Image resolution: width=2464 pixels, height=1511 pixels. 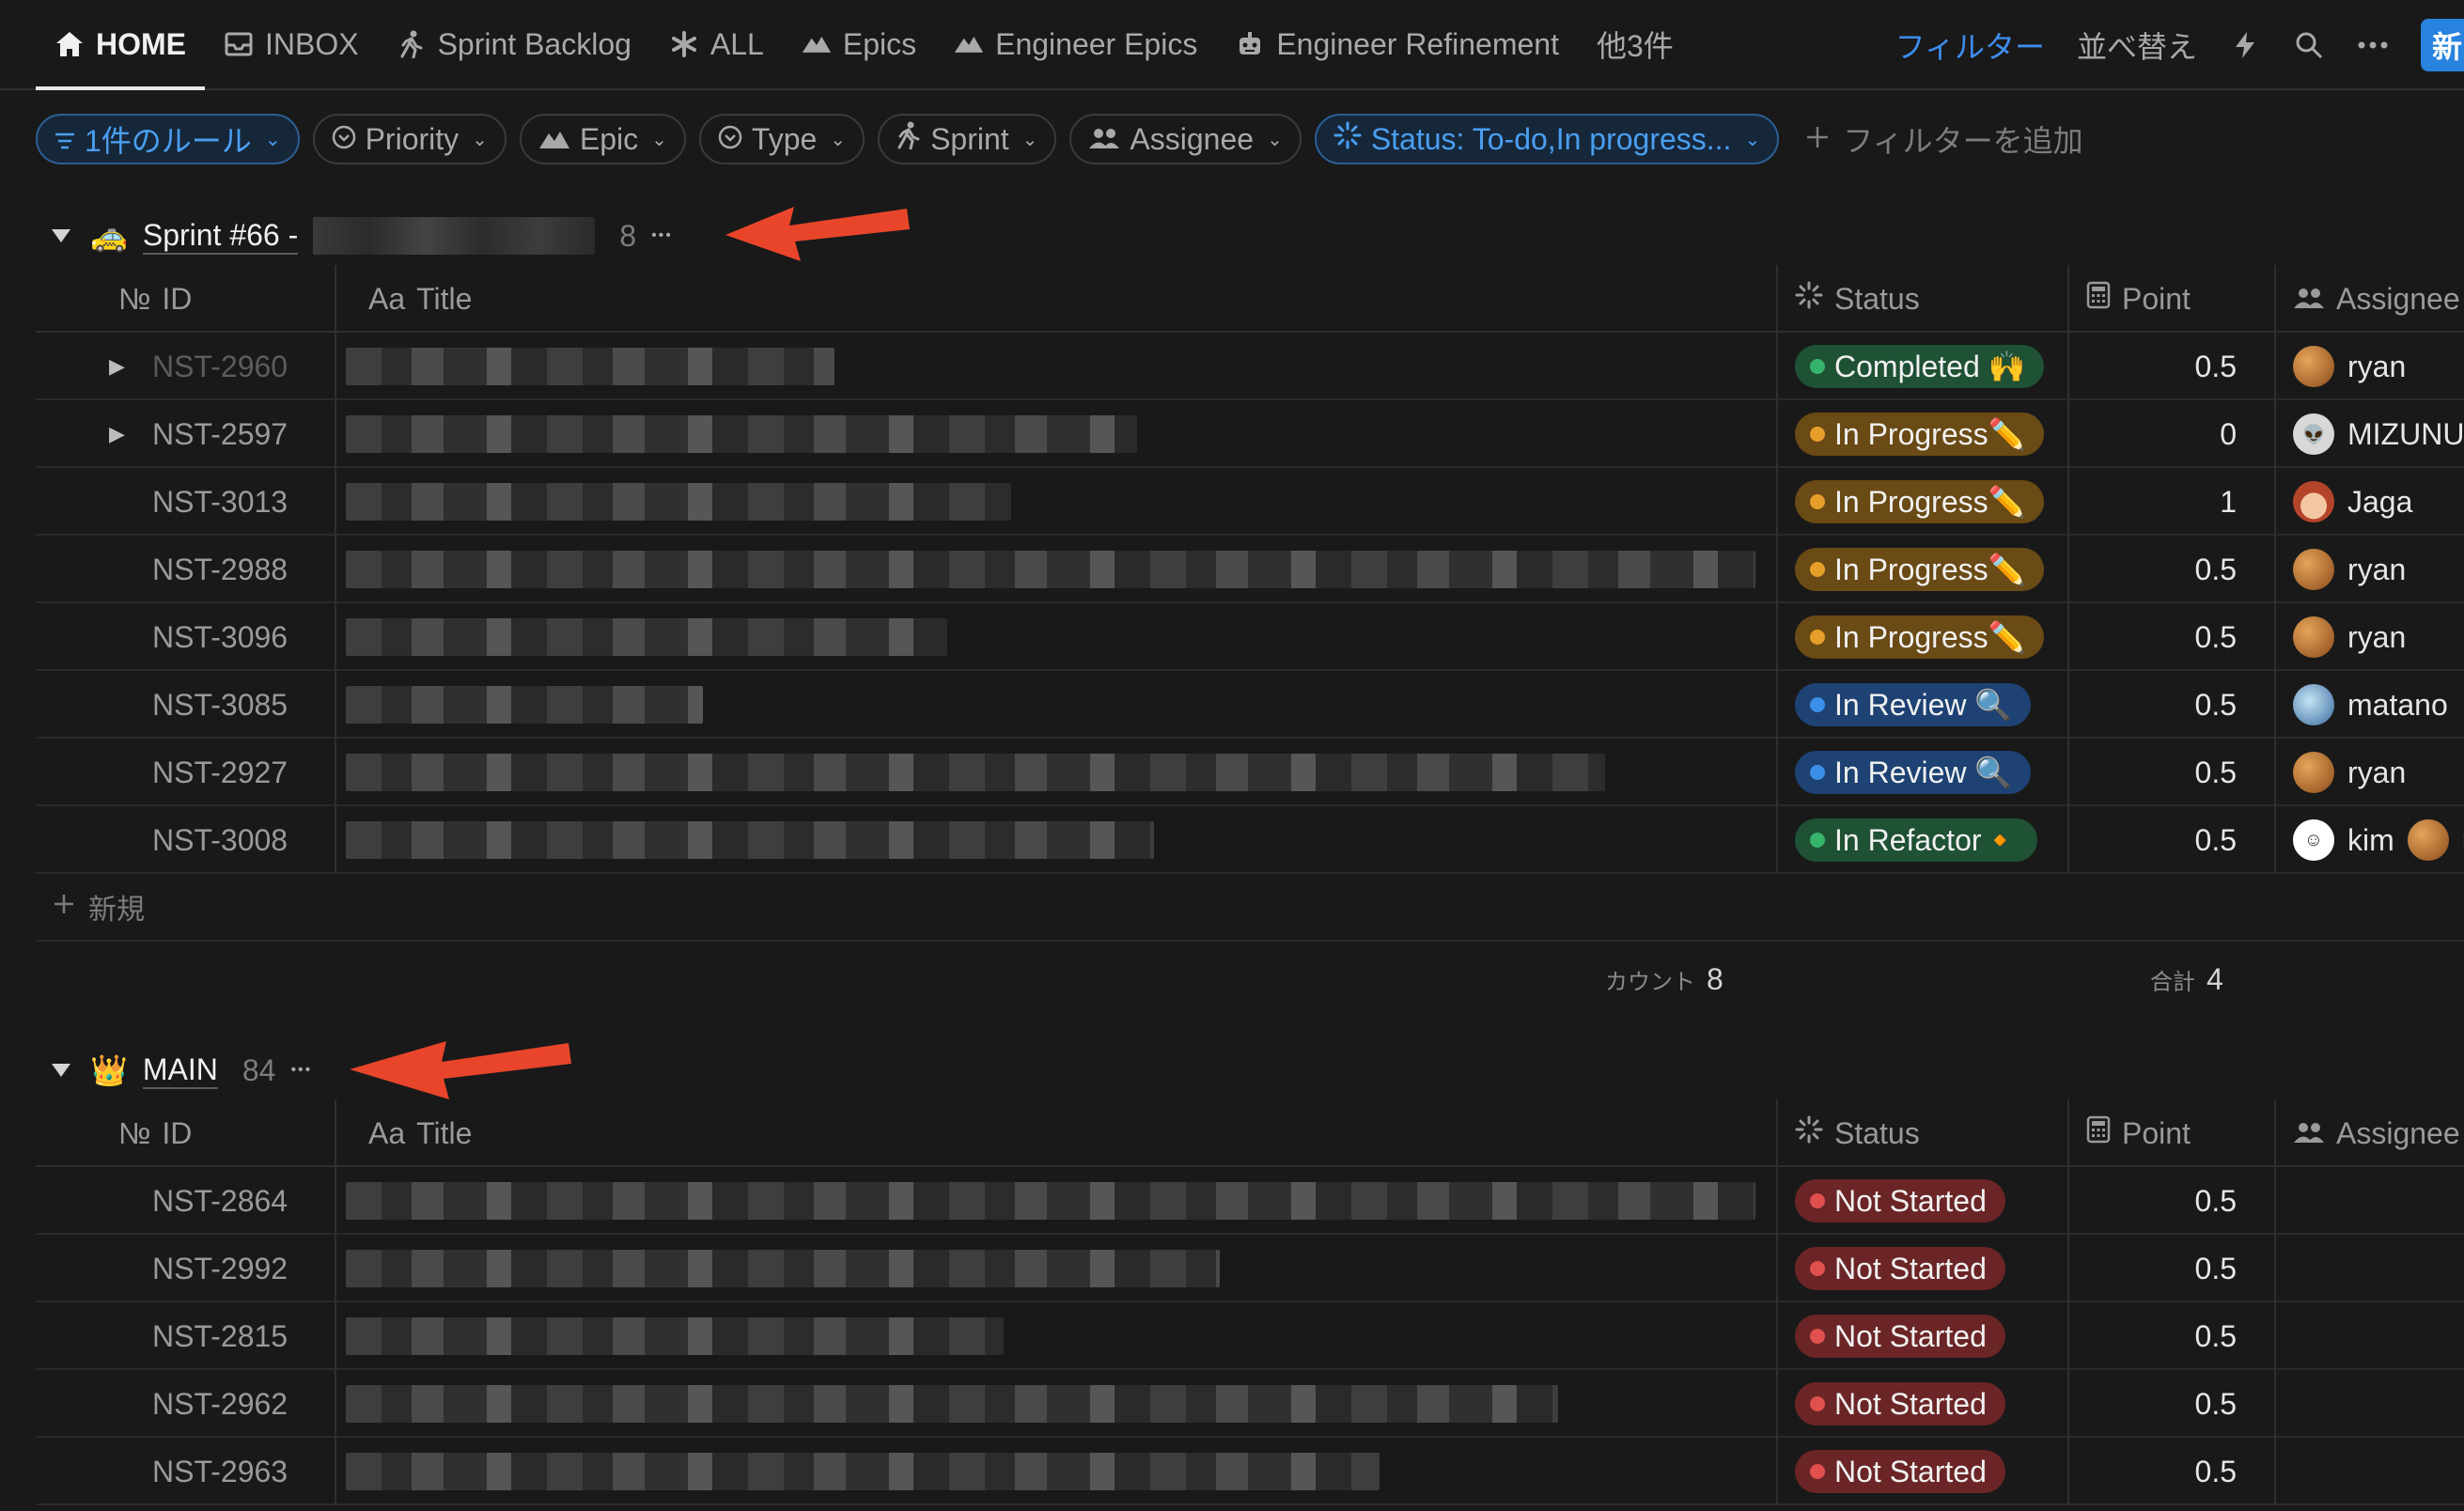 What do you see at coordinates (1075, 44) in the screenshot?
I see `tab-engineer-epics: Engineer Epics` at bounding box center [1075, 44].